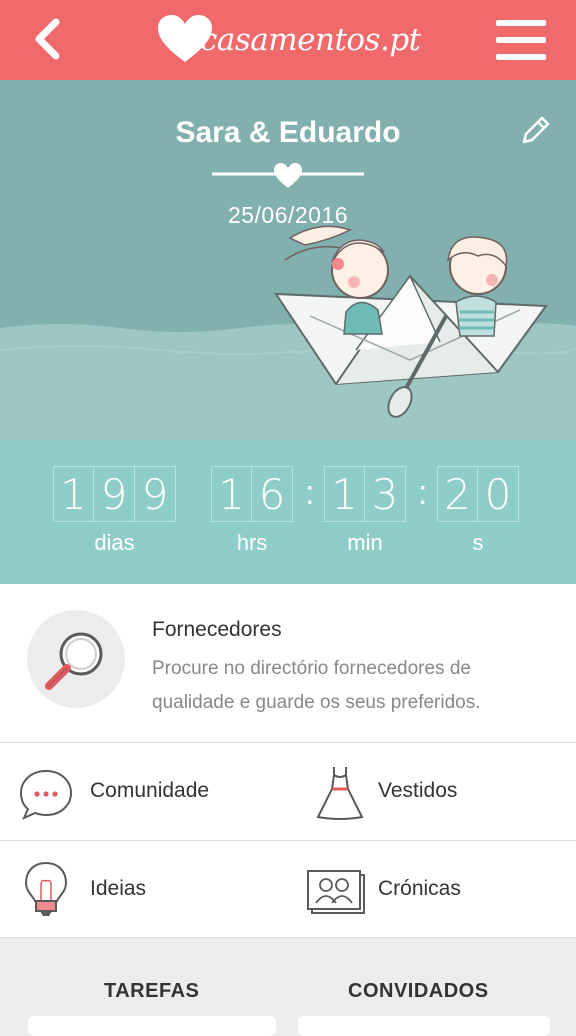 The image size is (576, 1036). Describe the element at coordinates (498, 494) in the screenshot. I see `countdown-digit: 0` at that location.